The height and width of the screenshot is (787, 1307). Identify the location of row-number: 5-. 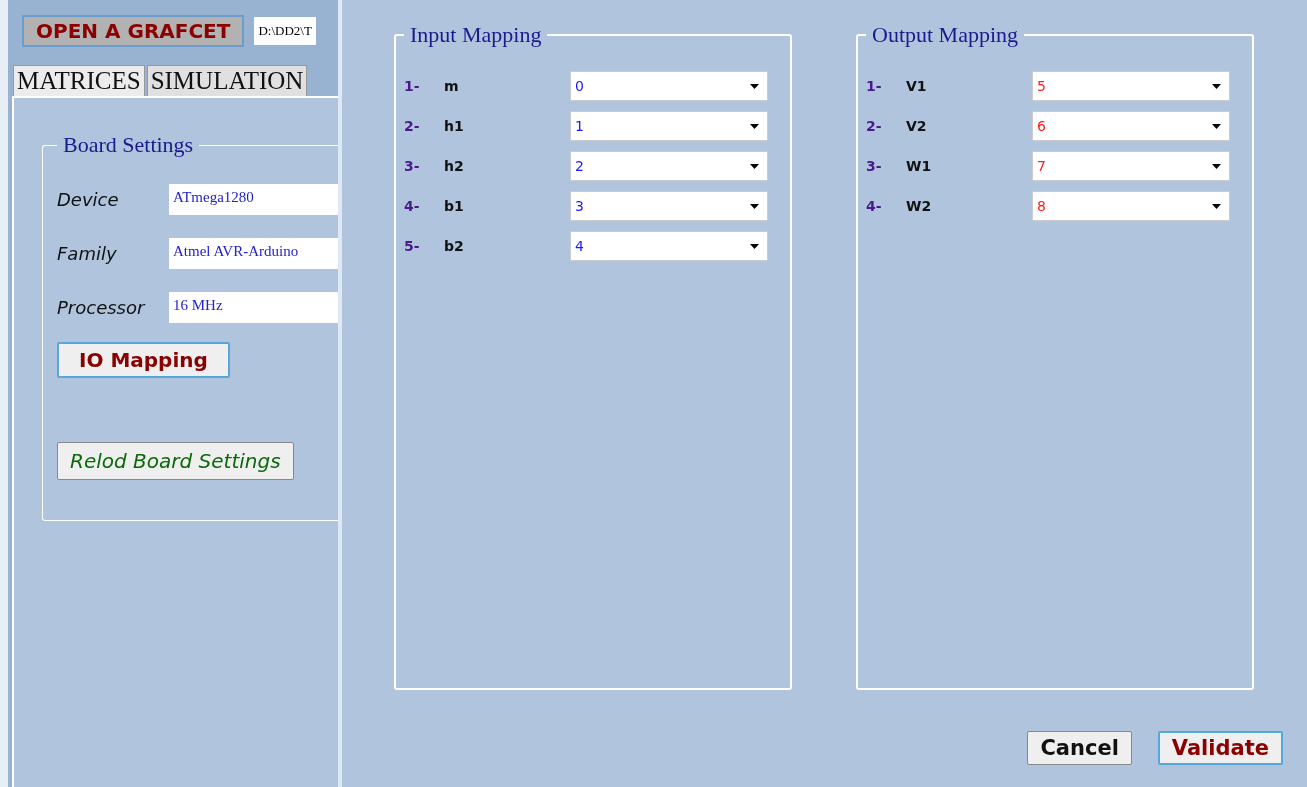
(412, 246).